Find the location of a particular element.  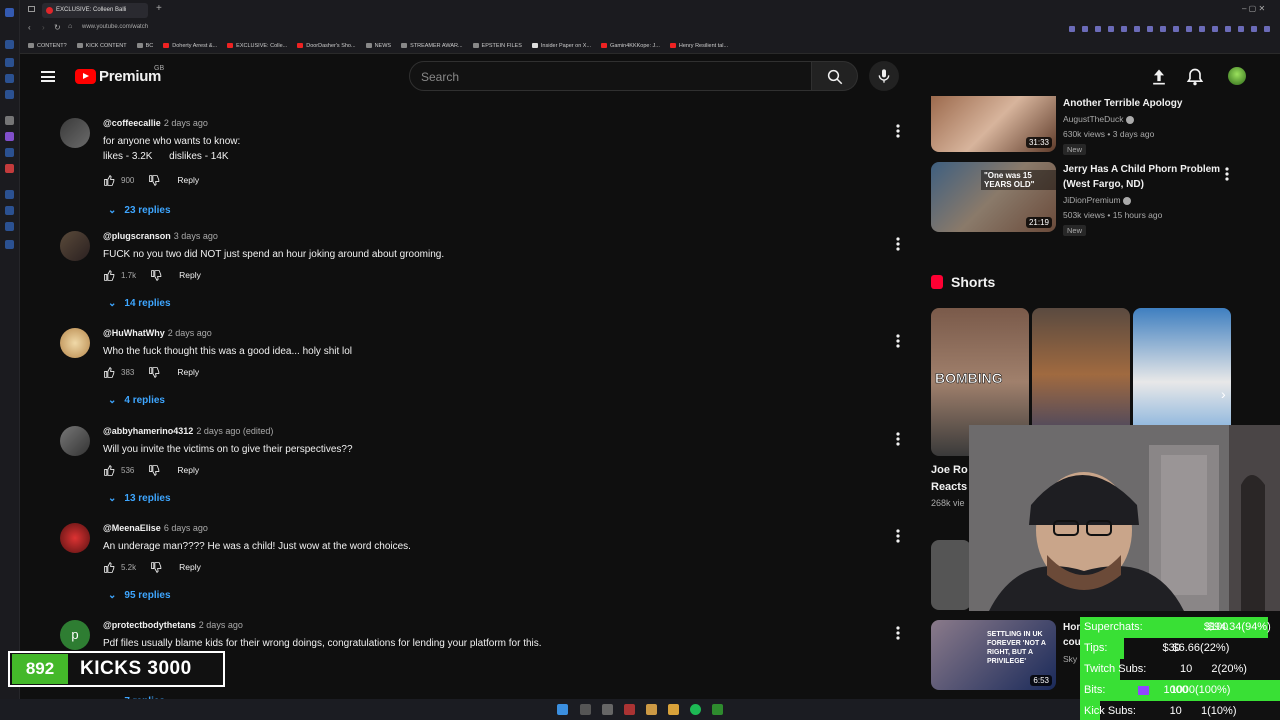

url-field: www.youtube.com/watch is located at coordinates (115, 27).